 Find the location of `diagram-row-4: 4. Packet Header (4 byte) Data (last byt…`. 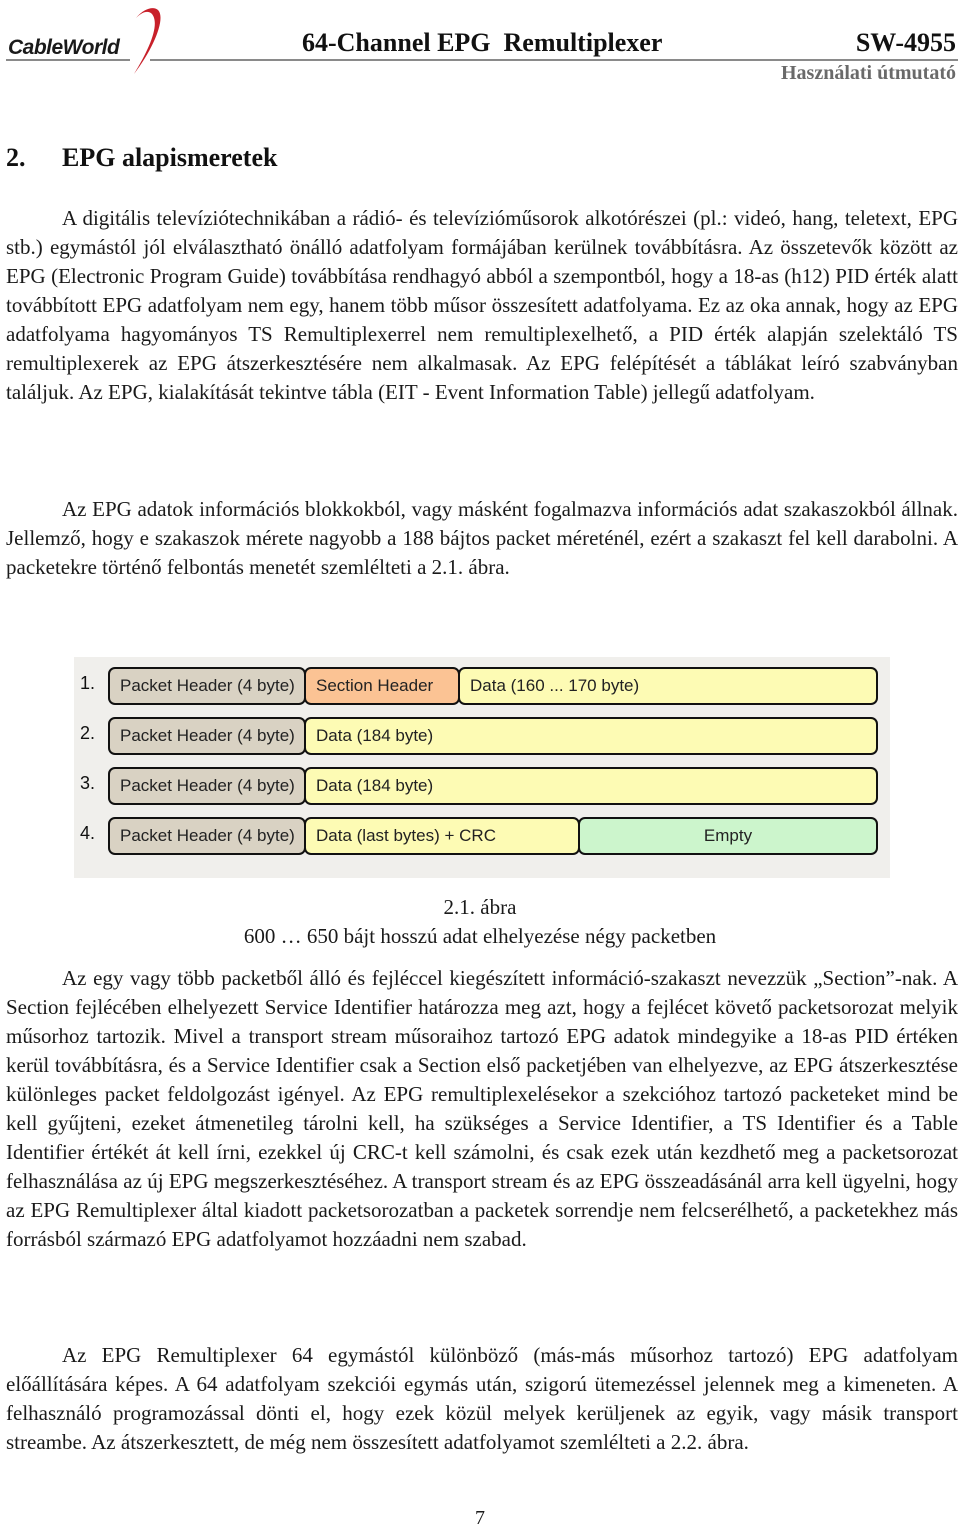

diagram-row-4: 4. Packet Header (4 byte) Data (last byt… is located at coordinates (482, 836).